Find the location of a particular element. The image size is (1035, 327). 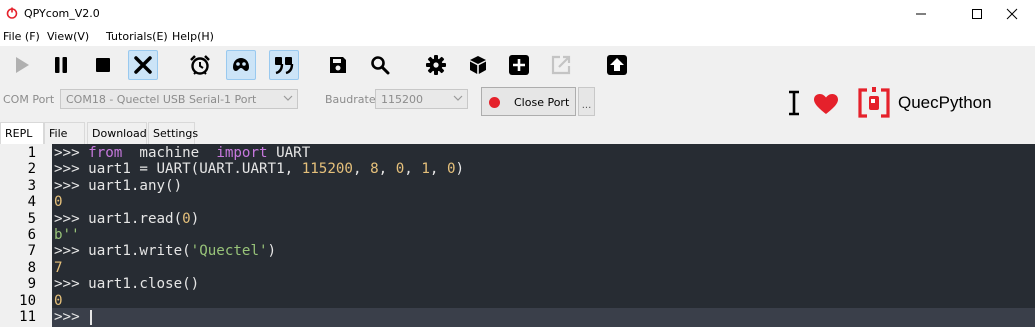

upload-button is located at coordinates (617, 65).